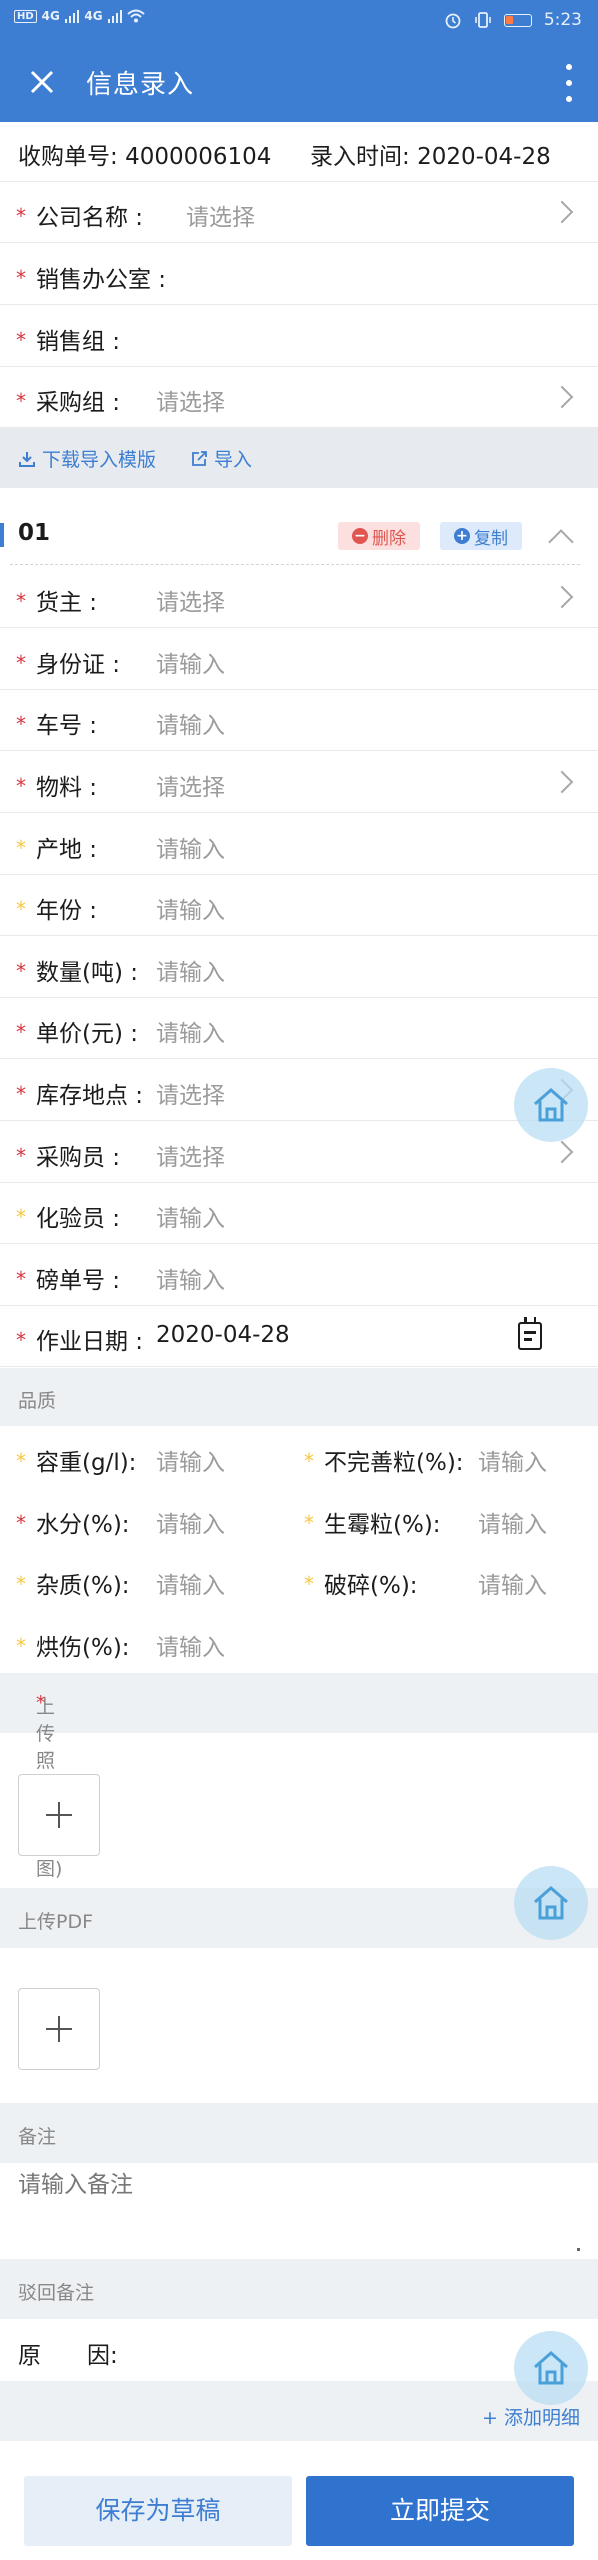 The image size is (598, 2560). I want to click on imperfect-grain-field: * 不完善粒(%): 请输入, so click(451, 1457).